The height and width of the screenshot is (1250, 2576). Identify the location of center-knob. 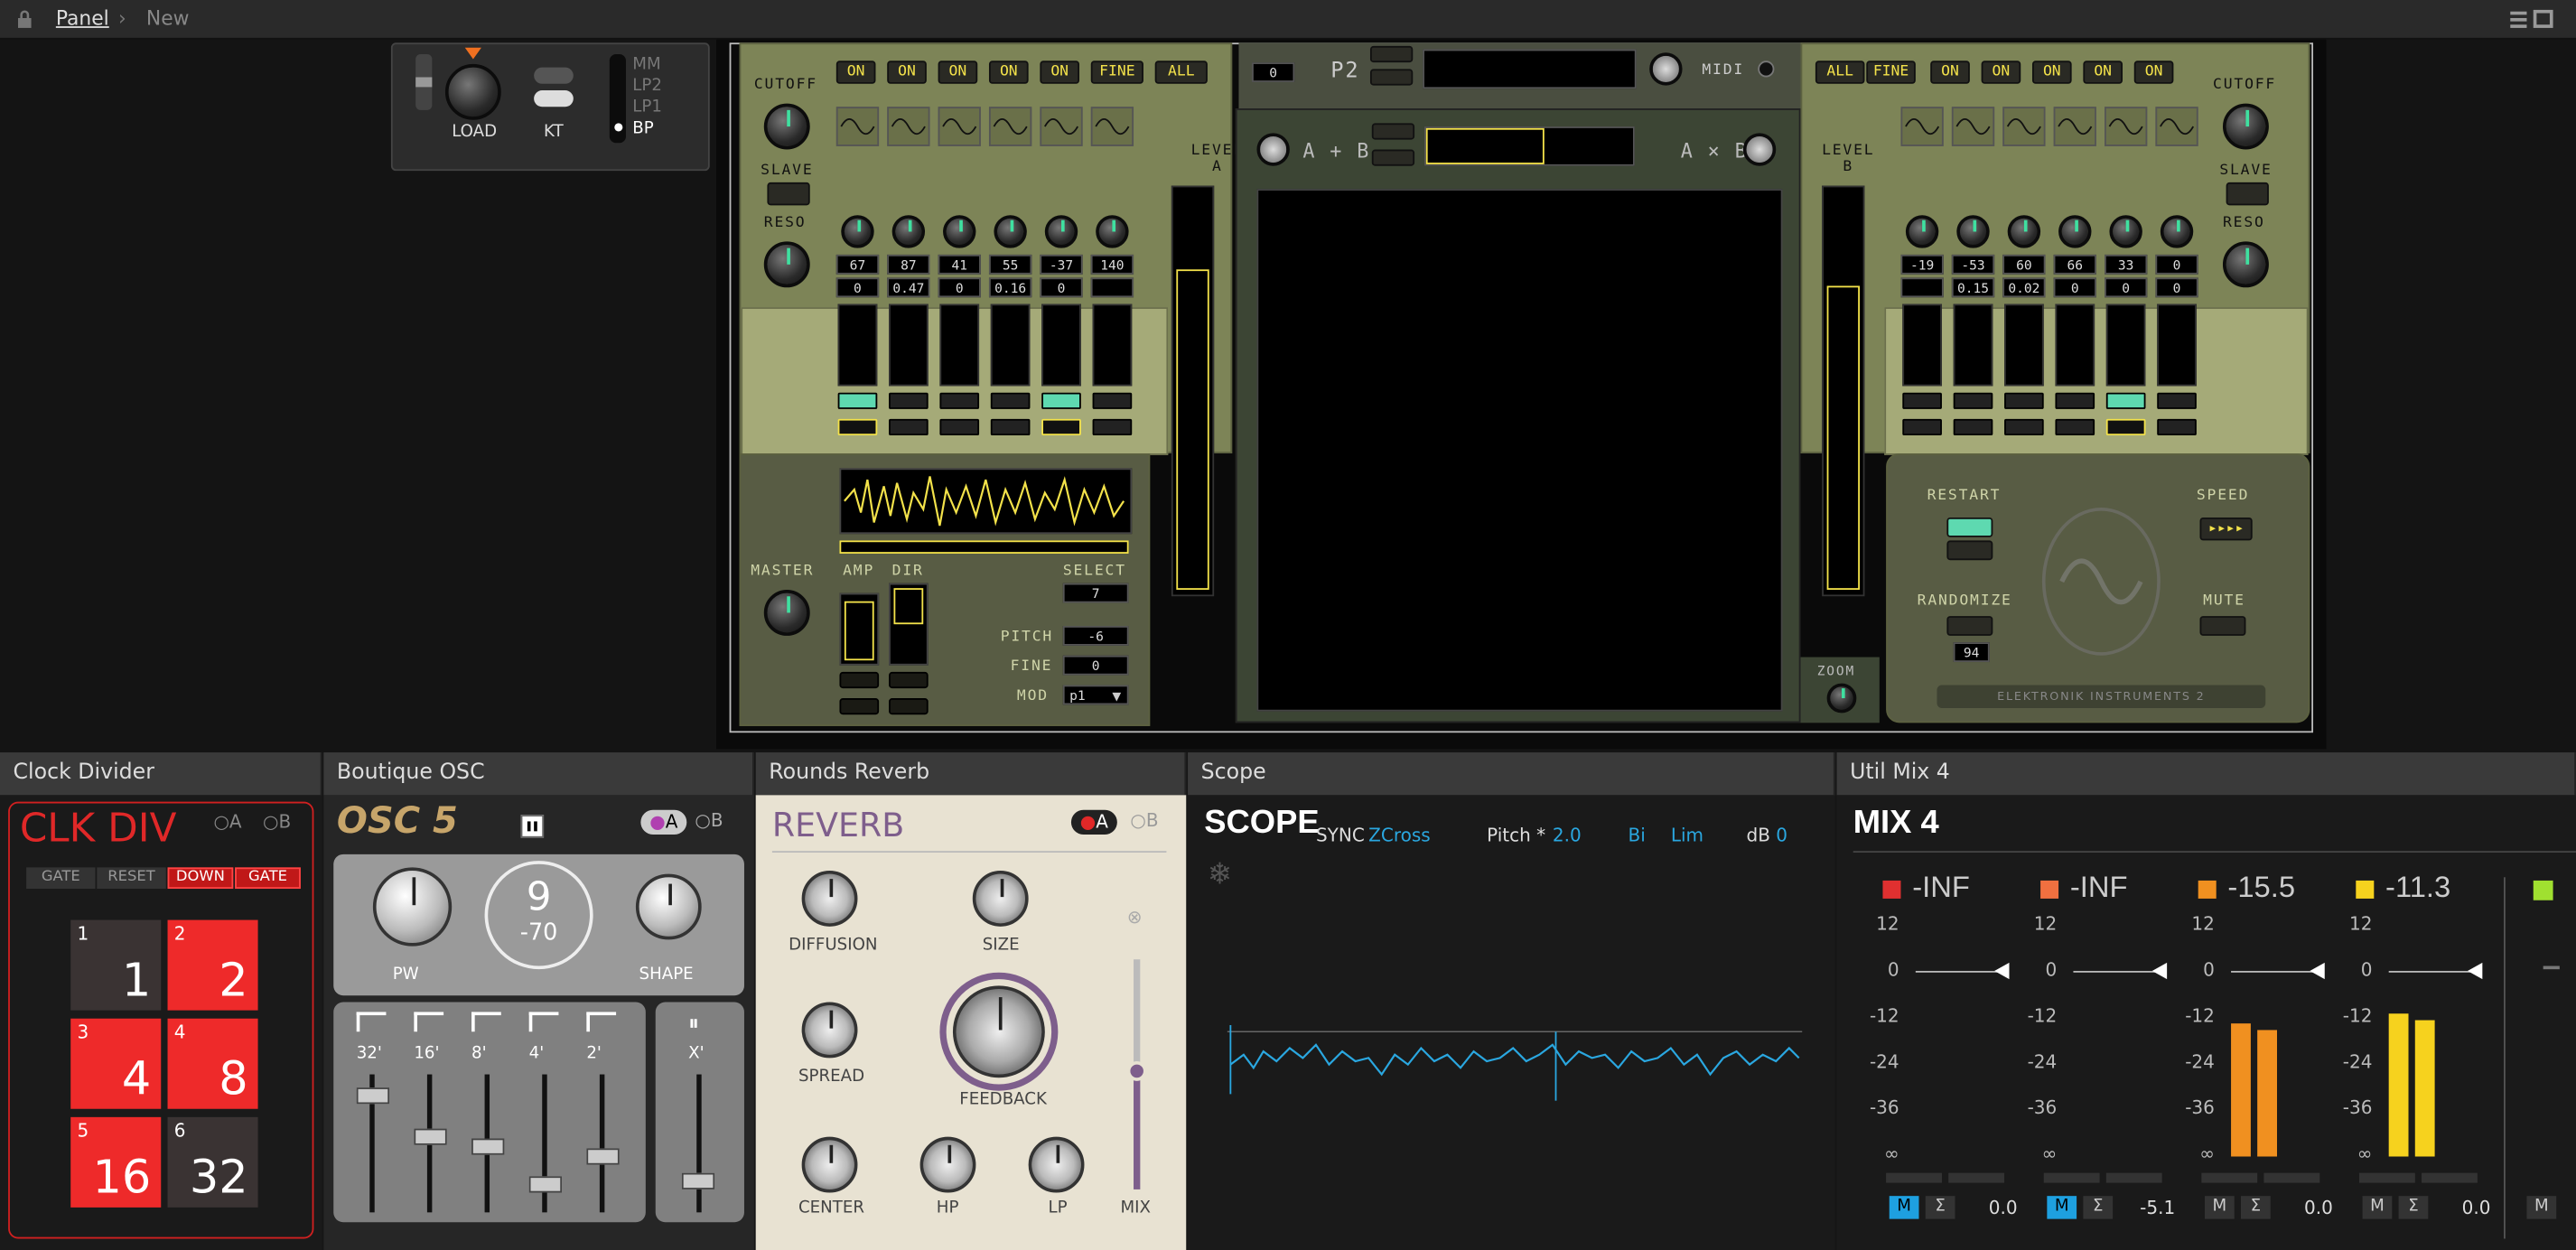
(829, 1164).